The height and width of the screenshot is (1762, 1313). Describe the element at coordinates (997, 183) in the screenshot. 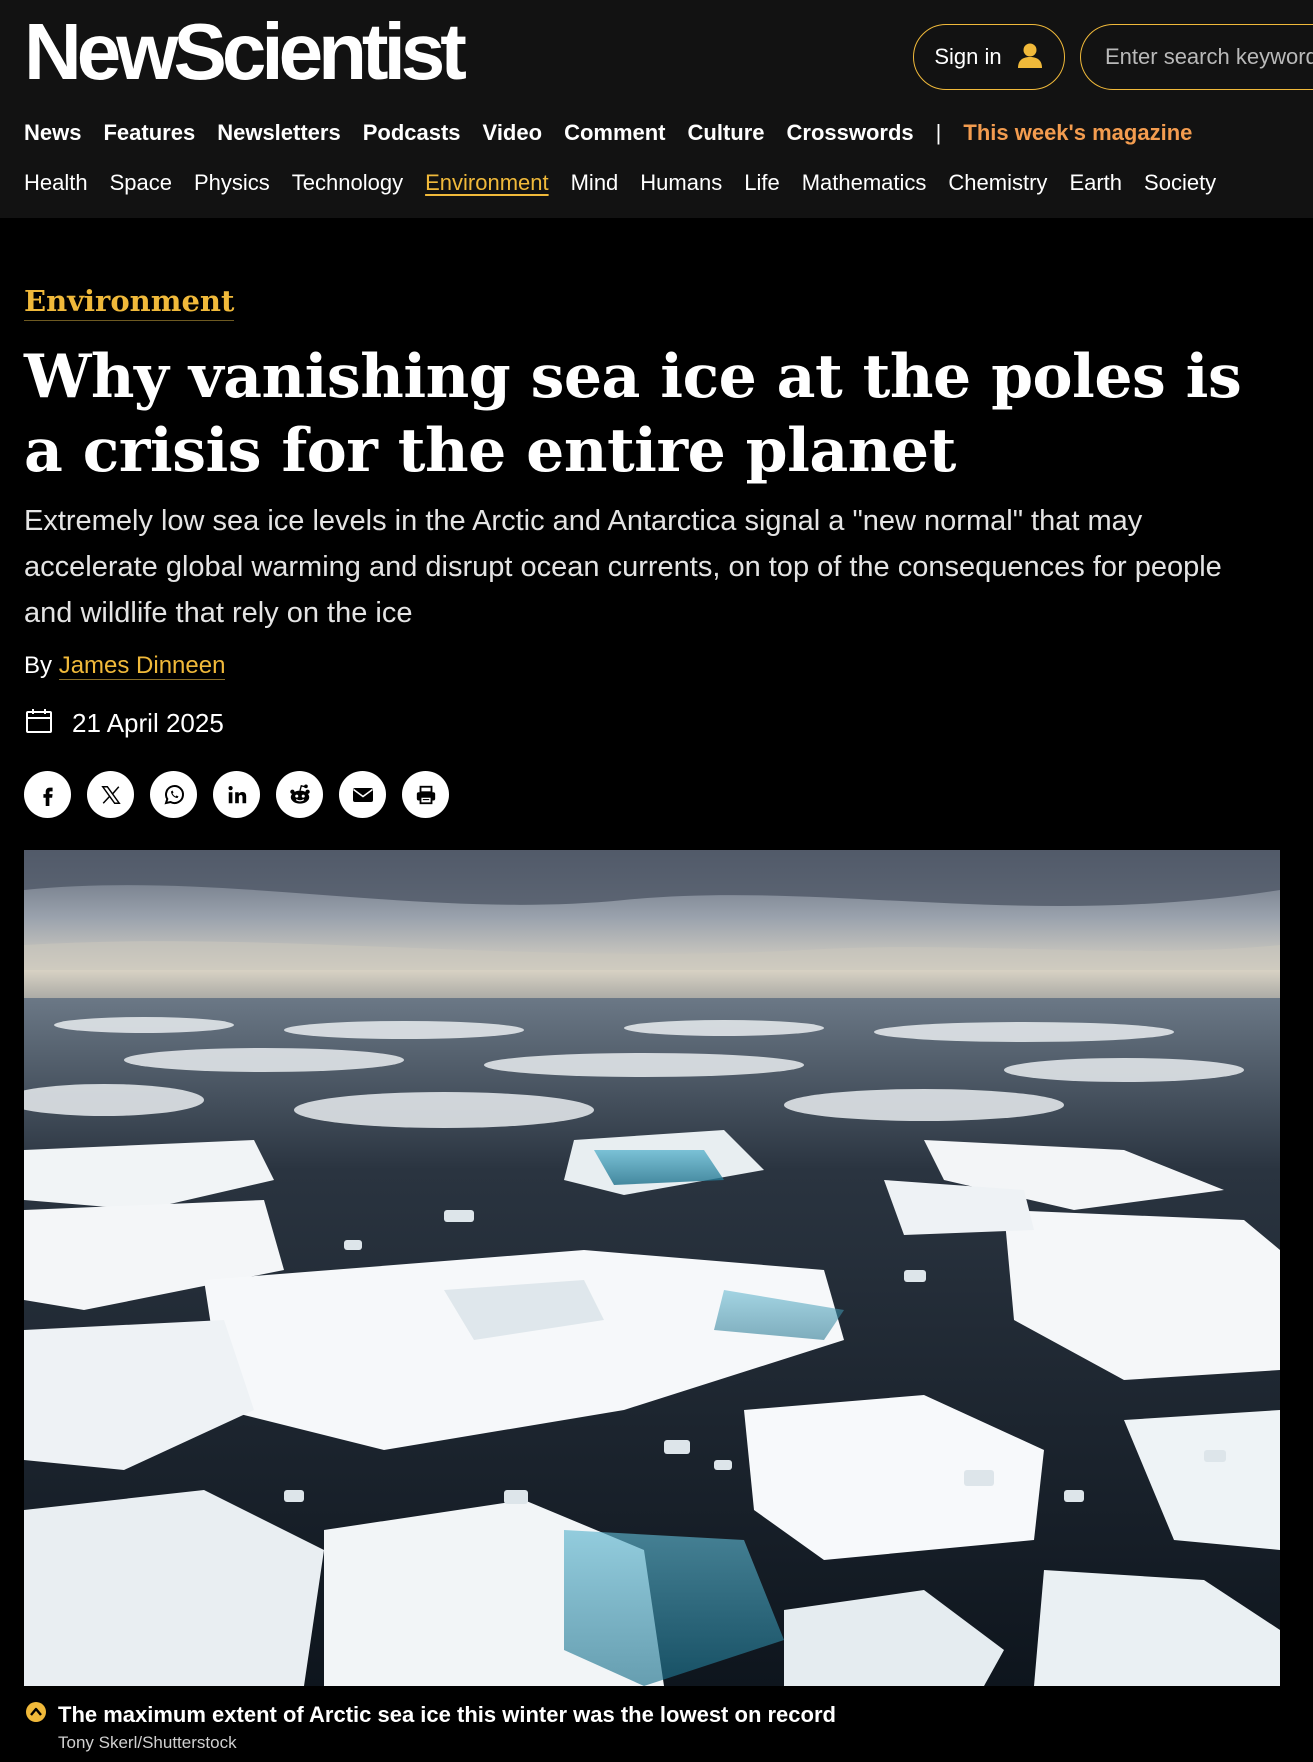

I see `topic-chemistry: Chemistry` at that location.